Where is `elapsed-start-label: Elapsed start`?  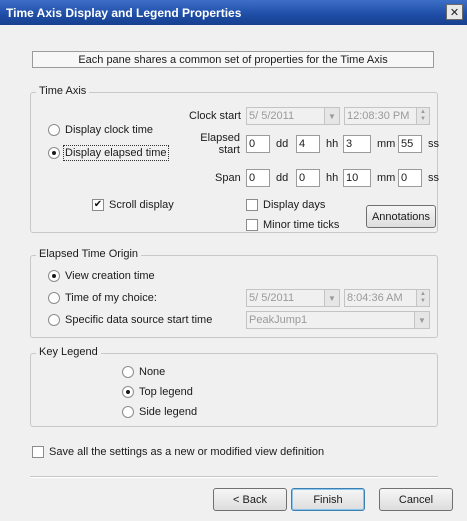 elapsed-start-label: Elapsed start is located at coordinates (220, 144).